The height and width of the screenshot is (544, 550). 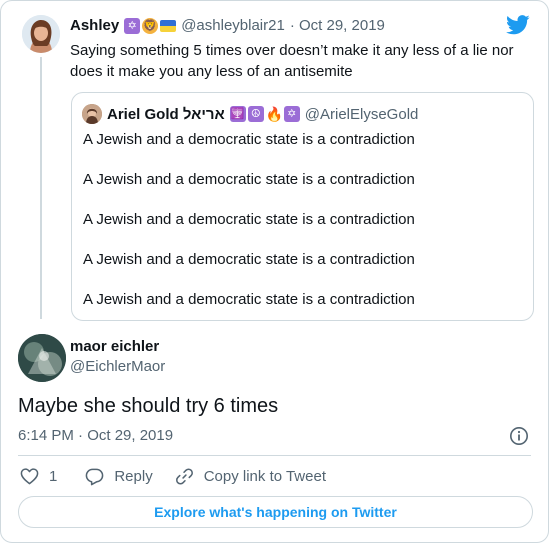 What do you see at coordinates (117, 366) in the screenshot?
I see `author-handle: @EichlerMaor` at bounding box center [117, 366].